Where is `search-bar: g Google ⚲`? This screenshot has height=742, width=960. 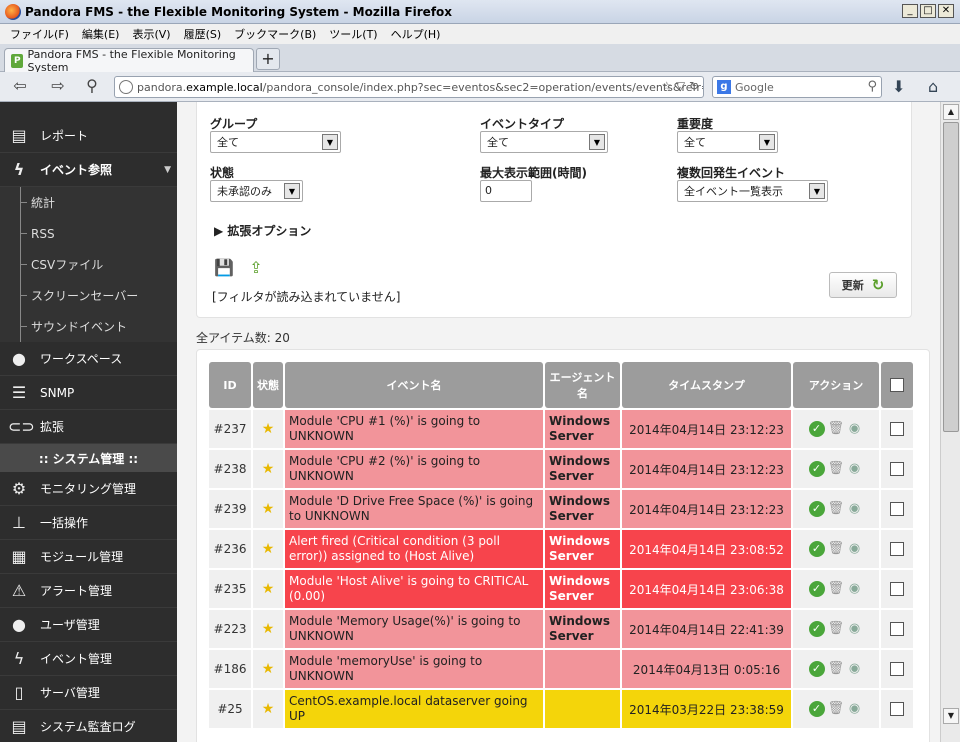
search-bar: g Google ⚲ is located at coordinates (797, 87).